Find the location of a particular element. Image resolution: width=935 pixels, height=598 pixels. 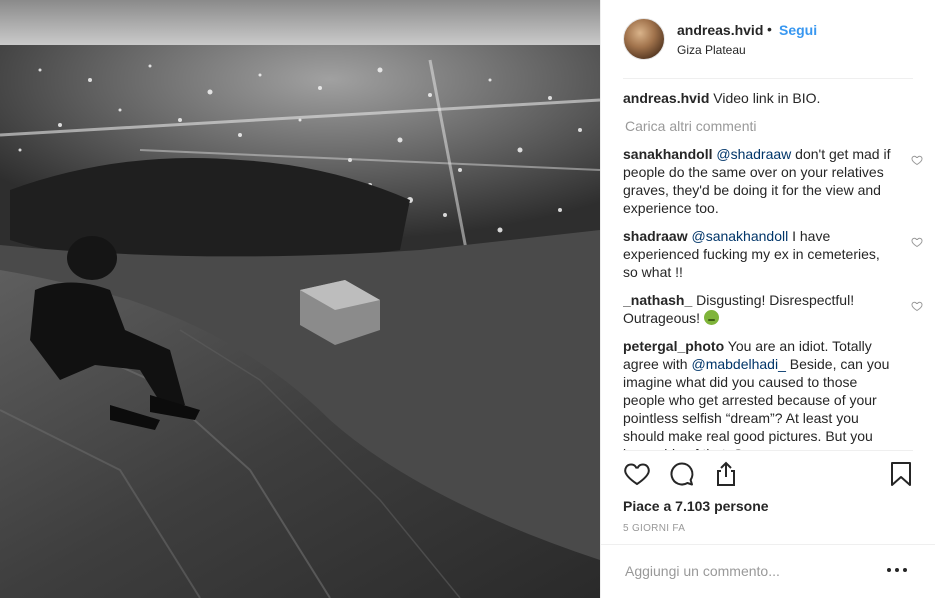

avatar is located at coordinates (644, 39).